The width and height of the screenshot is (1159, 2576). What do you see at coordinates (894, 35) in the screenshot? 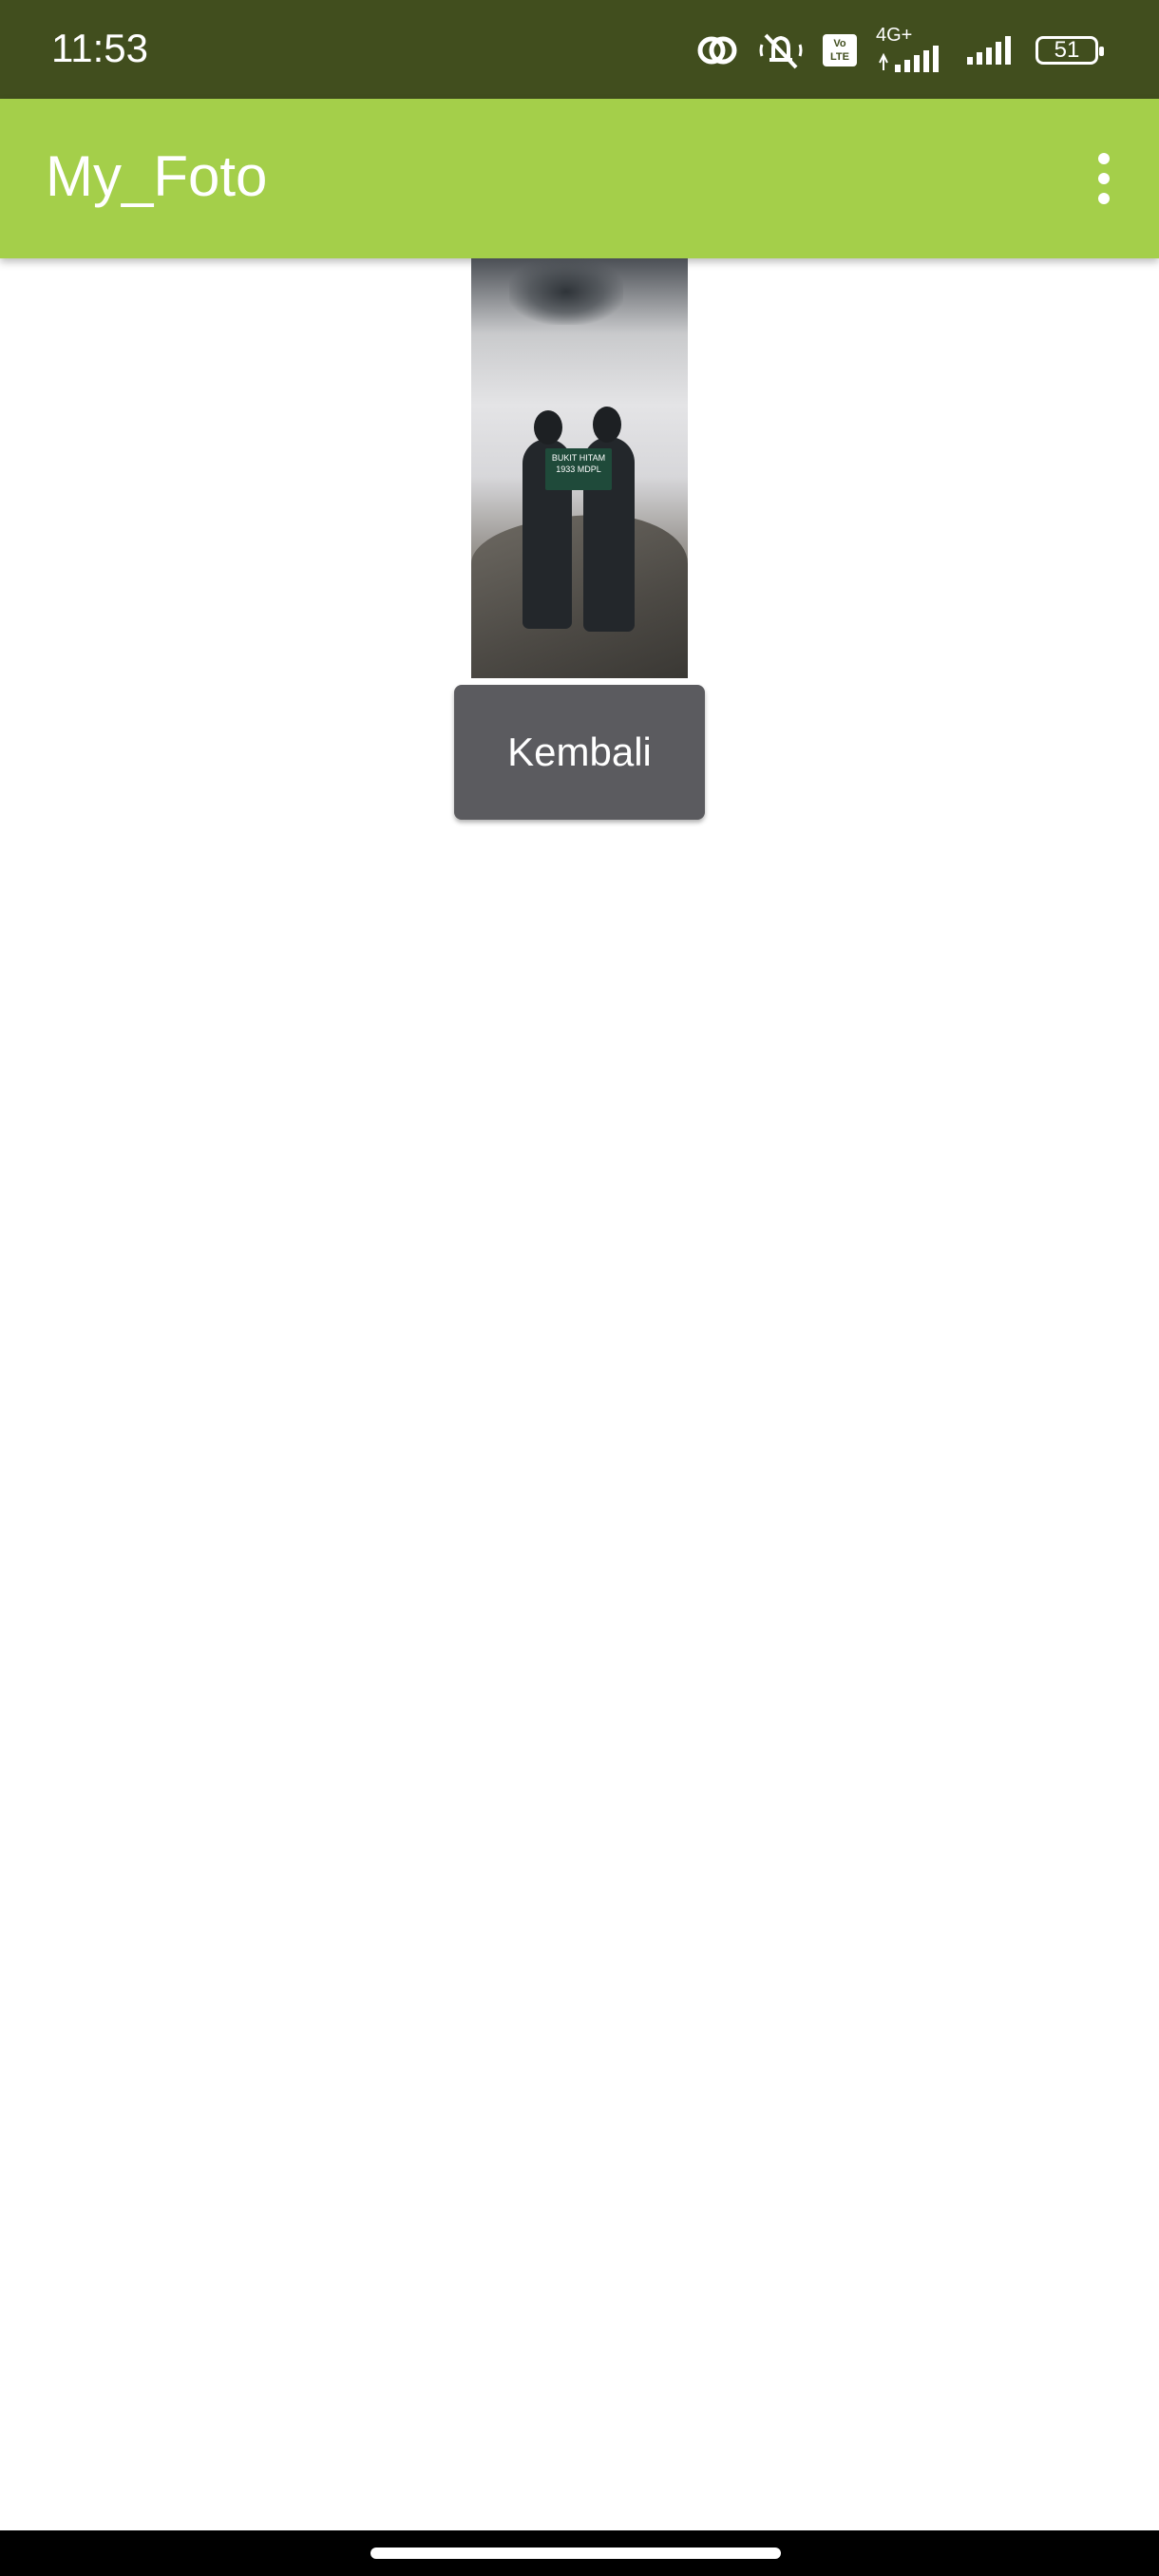
I see `network-type-label: 4G+` at bounding box center [894, 35].